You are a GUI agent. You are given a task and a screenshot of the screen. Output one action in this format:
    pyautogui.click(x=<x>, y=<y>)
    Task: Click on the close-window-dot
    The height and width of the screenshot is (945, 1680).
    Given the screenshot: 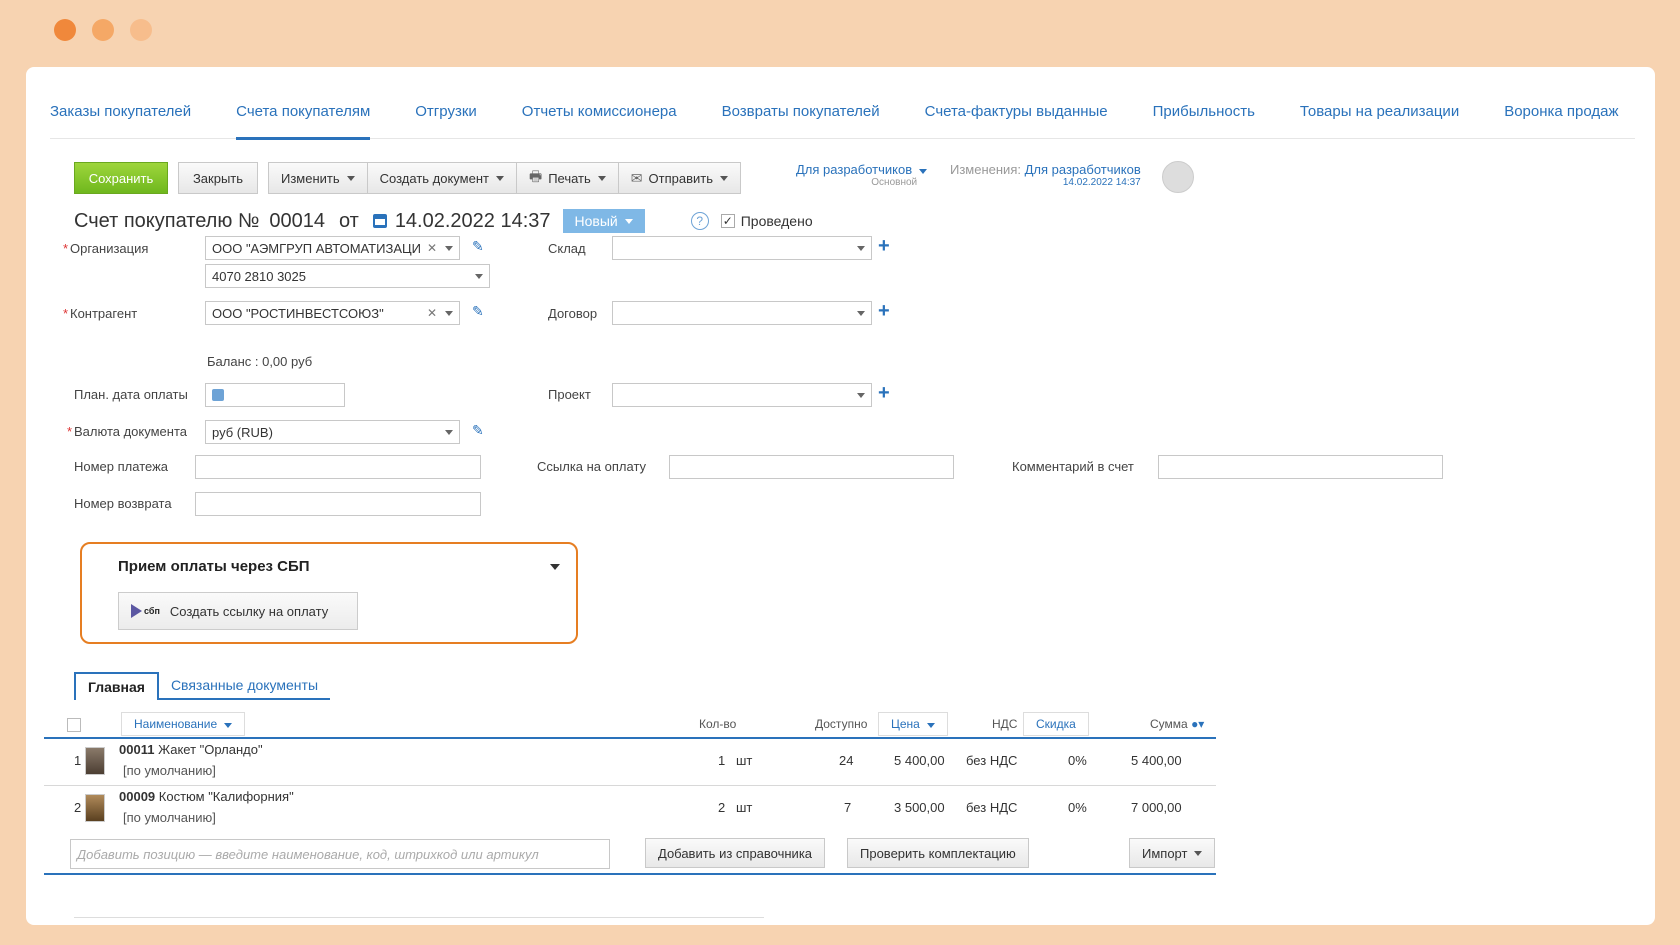 What is the action you would take?
    pyautogui.click(x=65, y=30)
    